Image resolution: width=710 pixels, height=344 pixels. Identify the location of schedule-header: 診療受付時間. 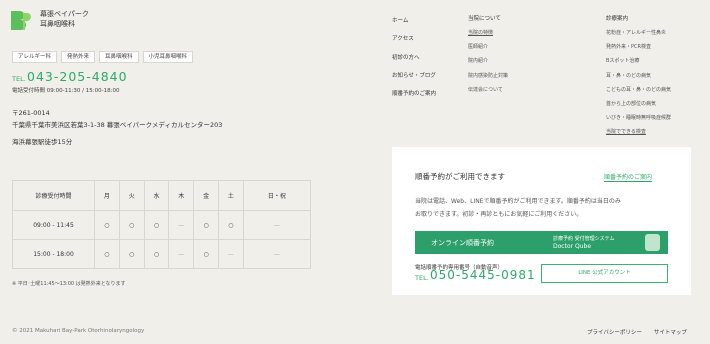
(53, 195).